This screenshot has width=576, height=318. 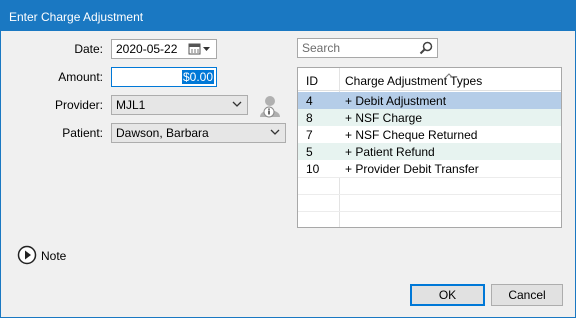 What do you see at coordinates (321, 48) in the screenshot?
I see `search-placeholder: Search` at bounding box center [321, 48].